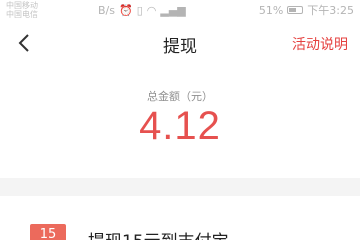 This screenshot has width=360, height=240. I want to click on balance-amount: 4.12, so click(180, 126).